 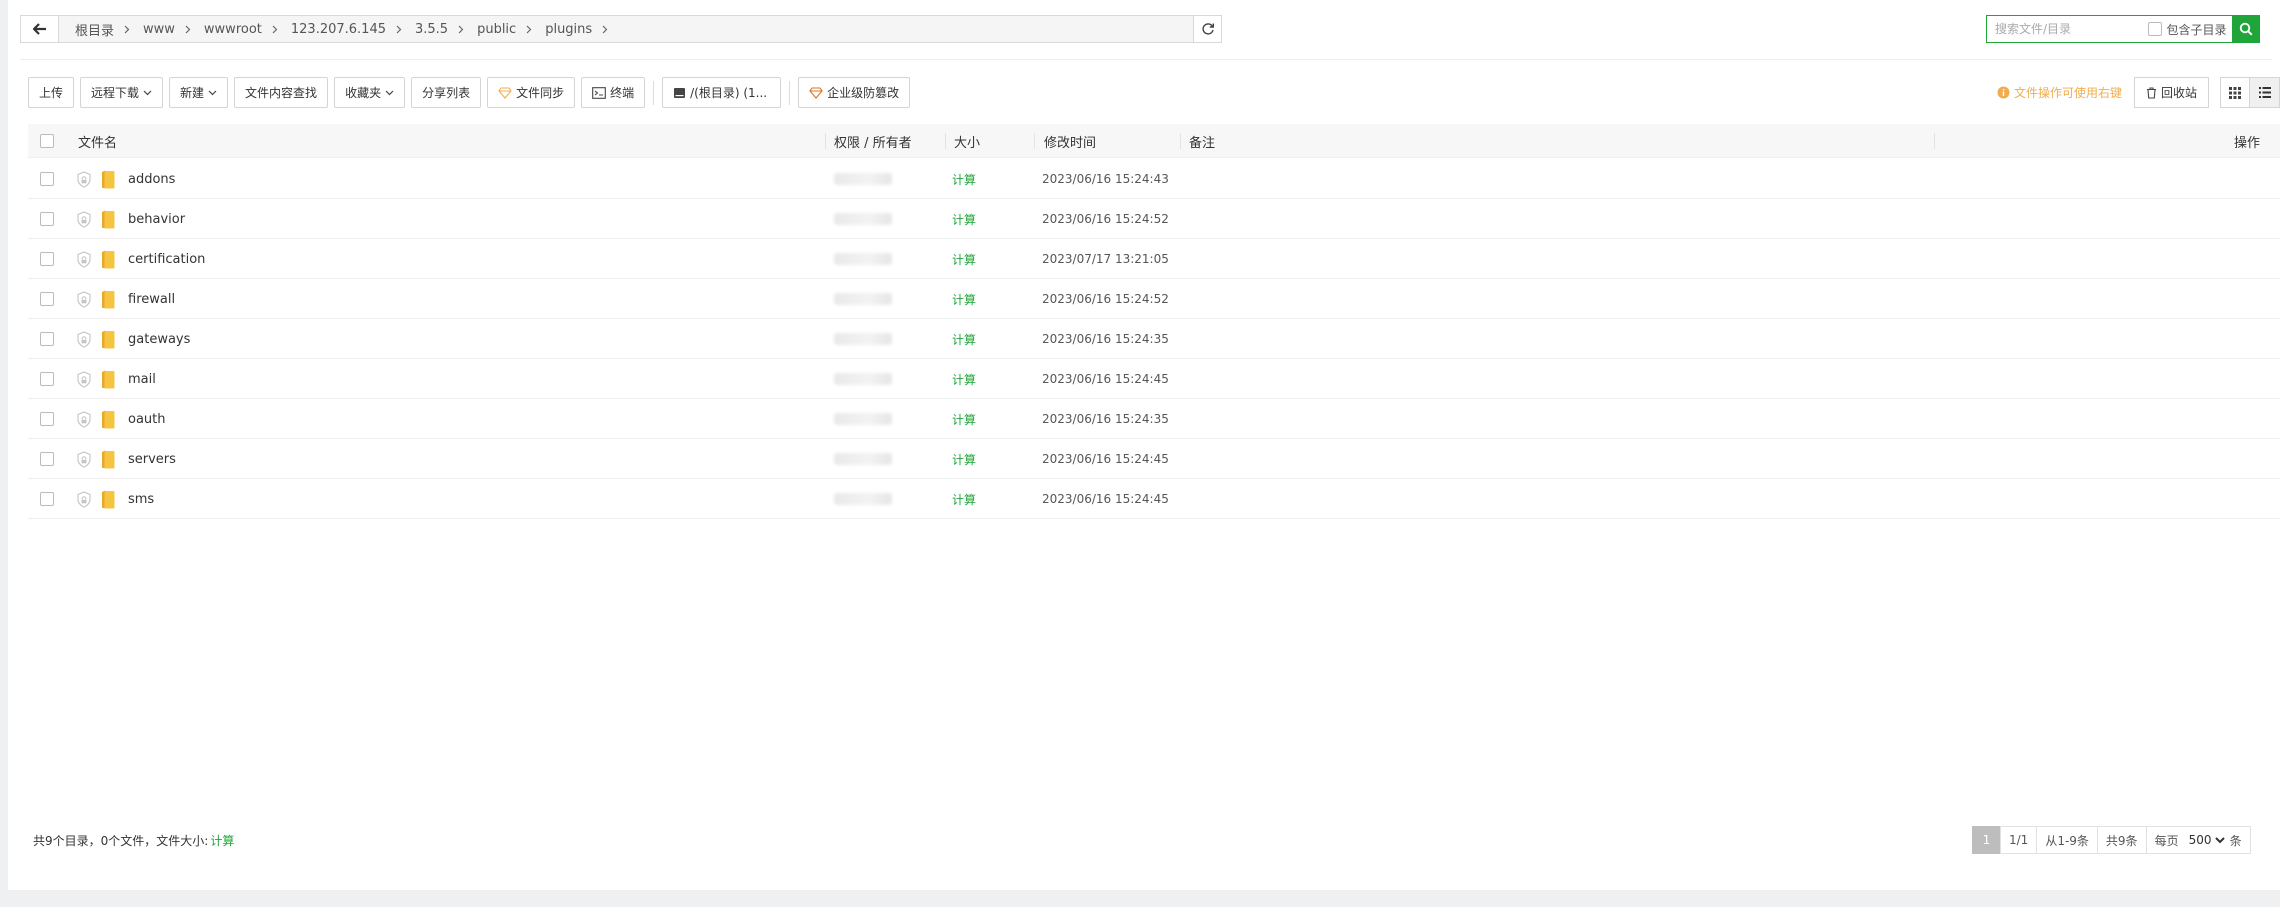 I want to click on include-subdir-checkbox, so click(x=2155, y=29).